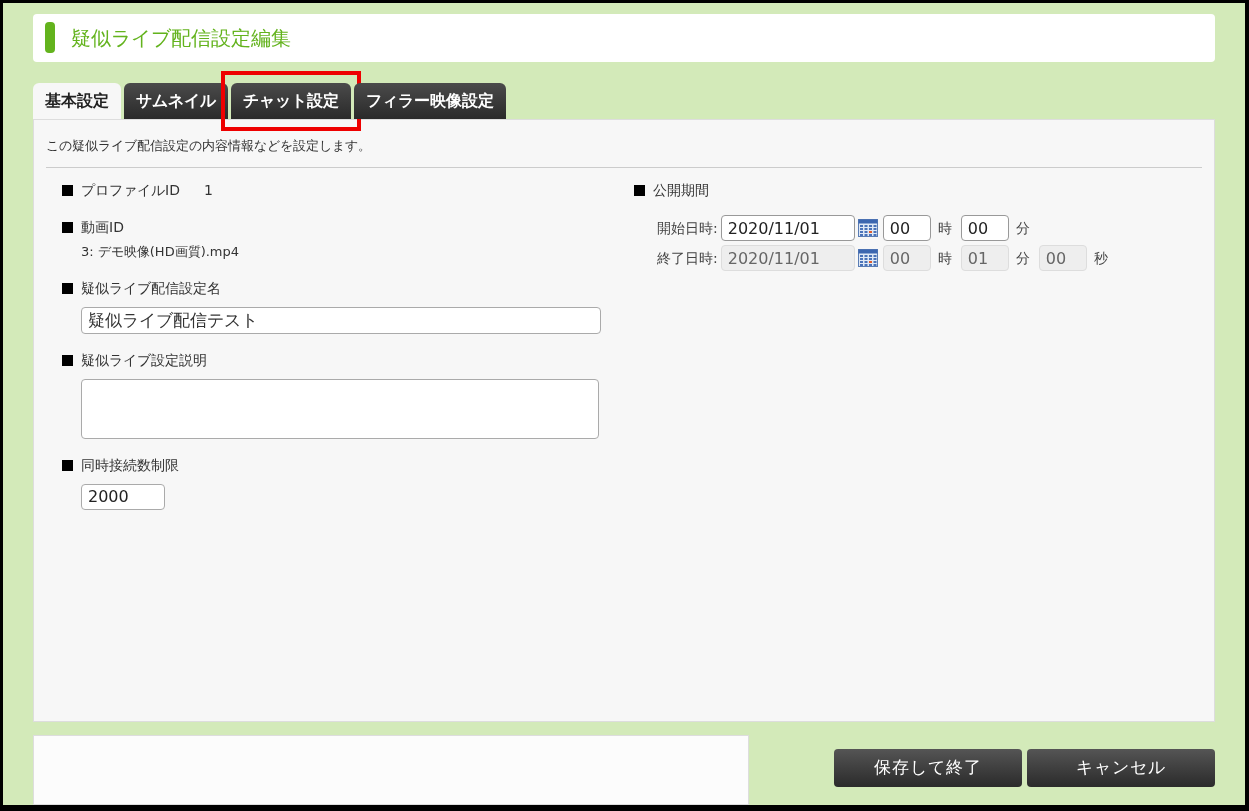 This screenshot has height=811, width=1249. I want to click on field-value: 1, so click(208, 191).